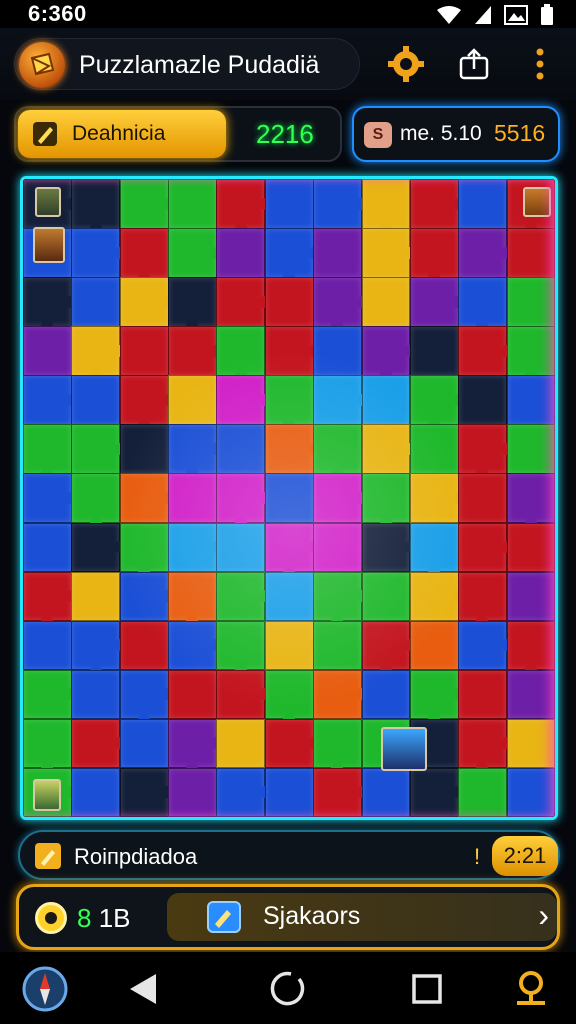 This screenshot has width=576, height=1024. Describe the element at coordinates (406, 64) in the screenshot. I see `settings-button` at that location.